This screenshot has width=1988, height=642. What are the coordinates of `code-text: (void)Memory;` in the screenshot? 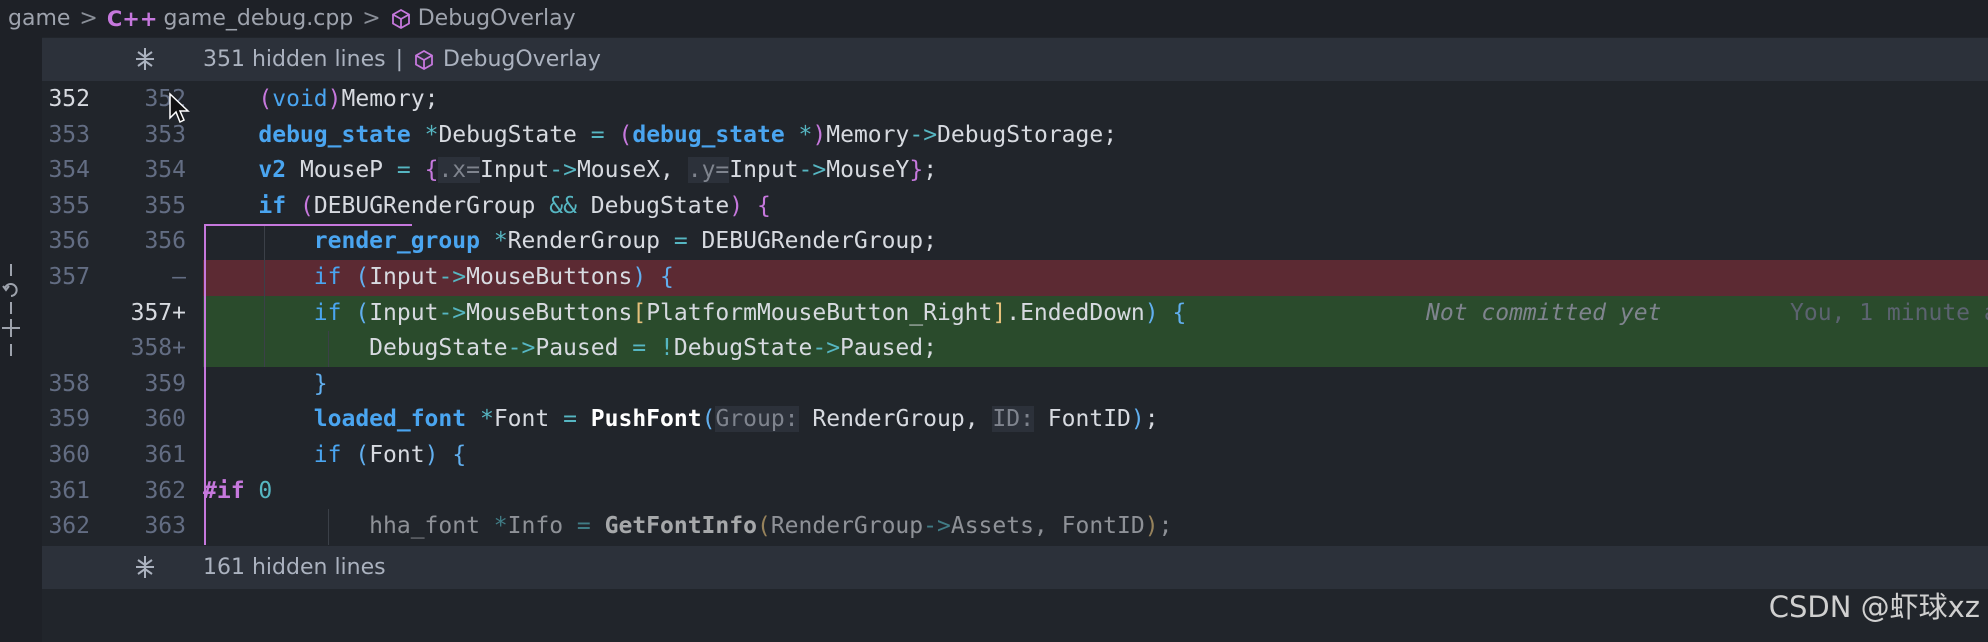 It's located at (348, 99).